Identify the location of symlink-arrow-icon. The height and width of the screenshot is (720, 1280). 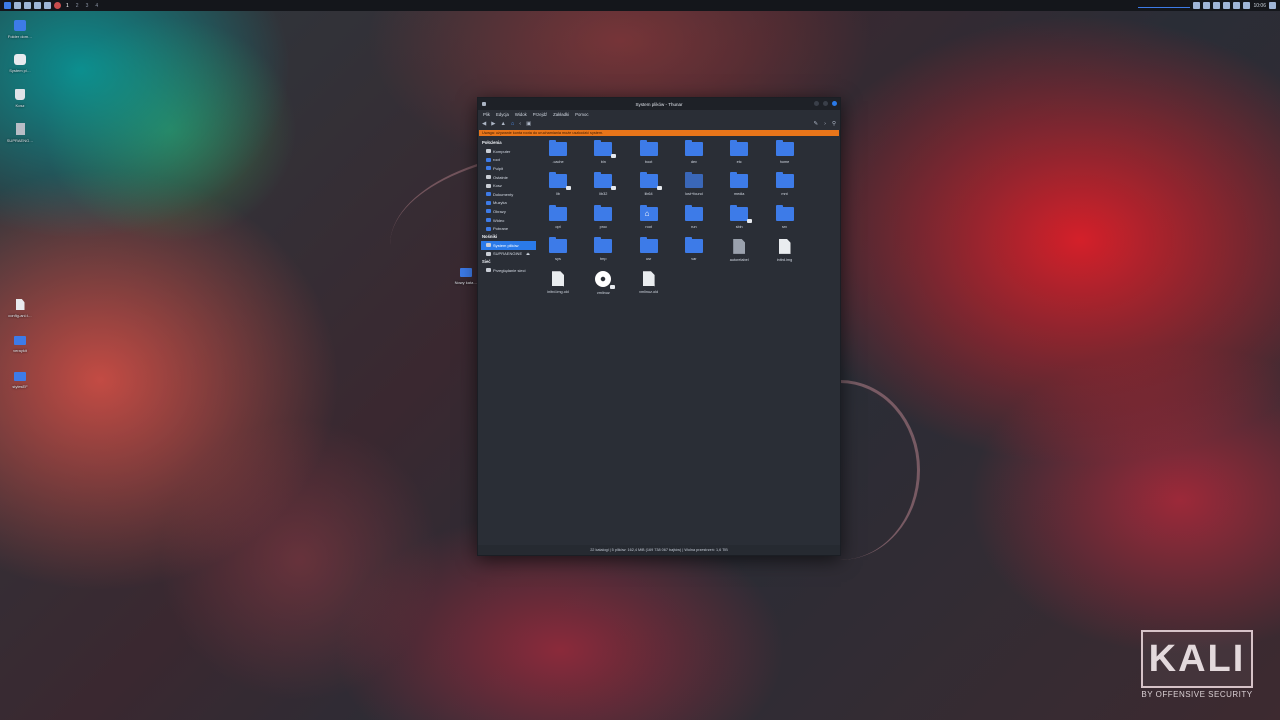
(613, 287).